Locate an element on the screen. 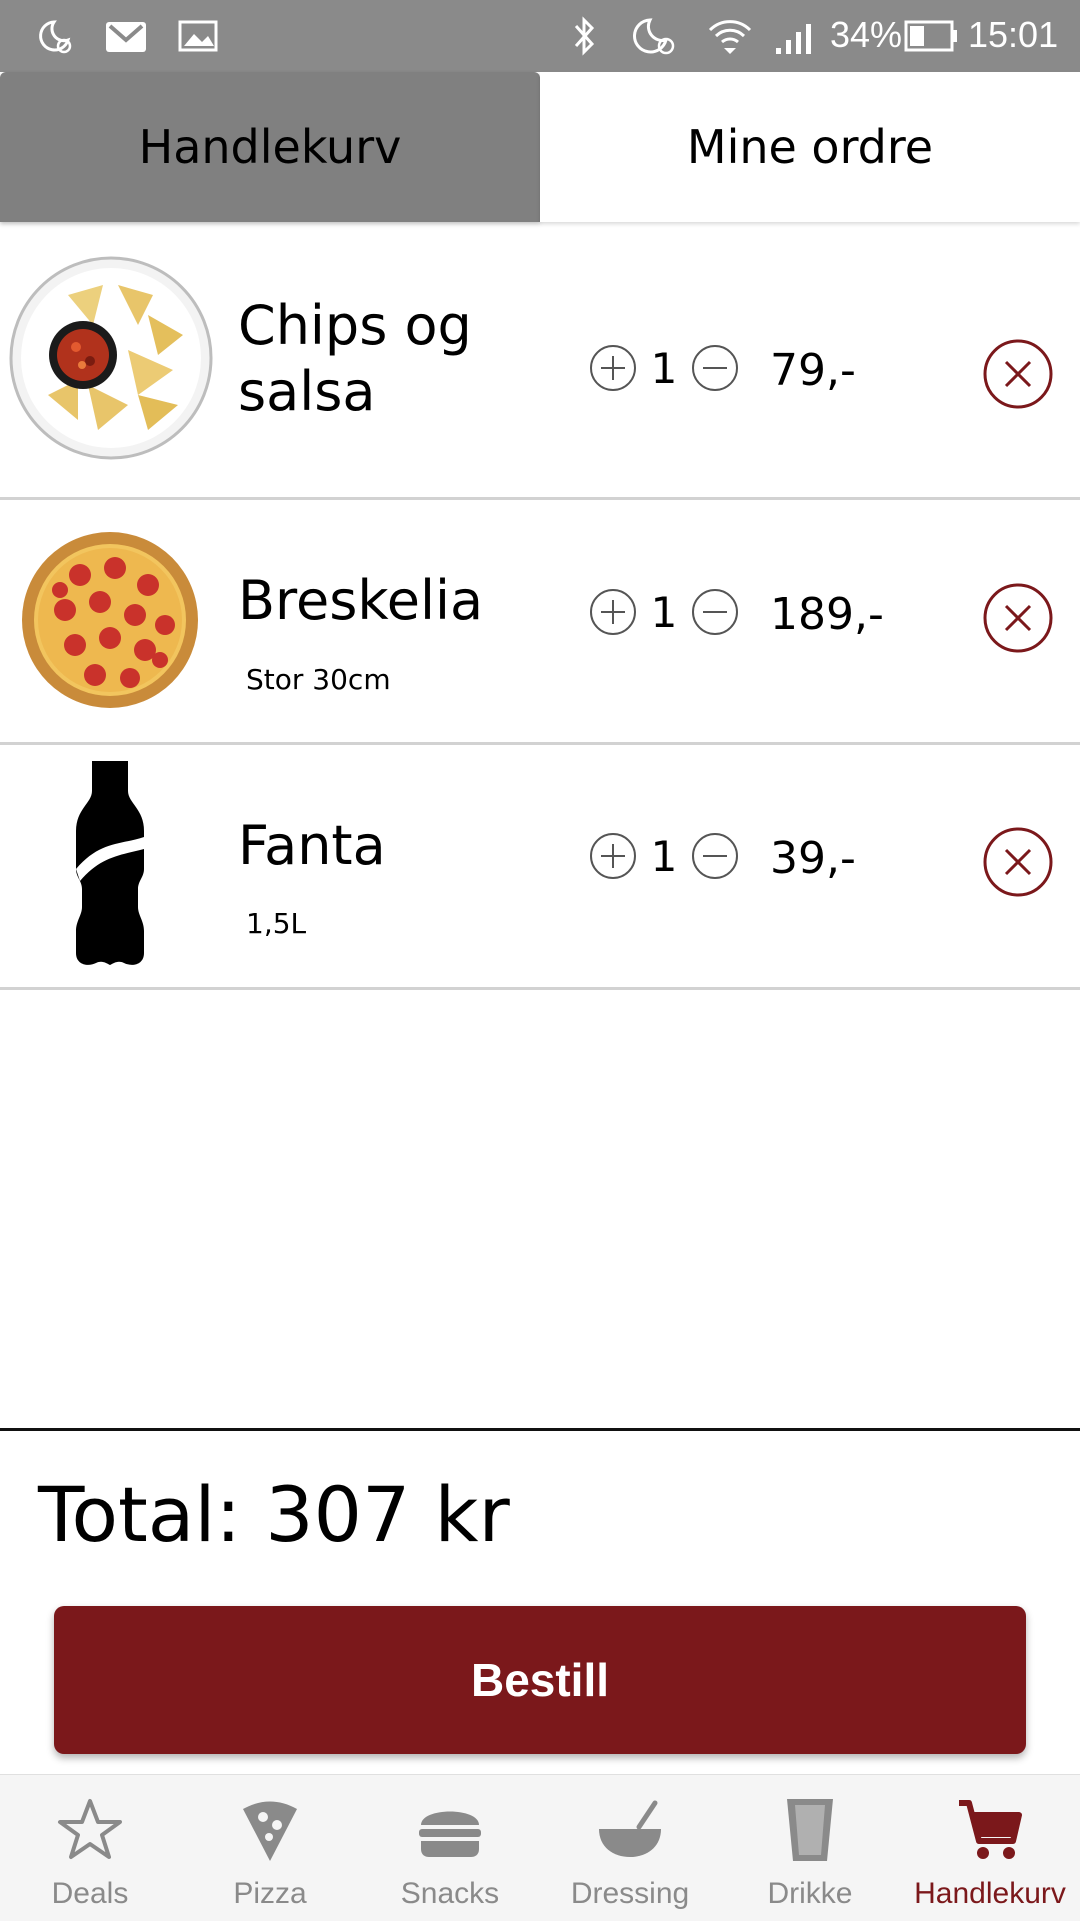 Image resolution: width=1080 pixels, height=1921 pixels. cart-item: Fanta 1,5L 1 39,- is located at coordinates (540, 867).